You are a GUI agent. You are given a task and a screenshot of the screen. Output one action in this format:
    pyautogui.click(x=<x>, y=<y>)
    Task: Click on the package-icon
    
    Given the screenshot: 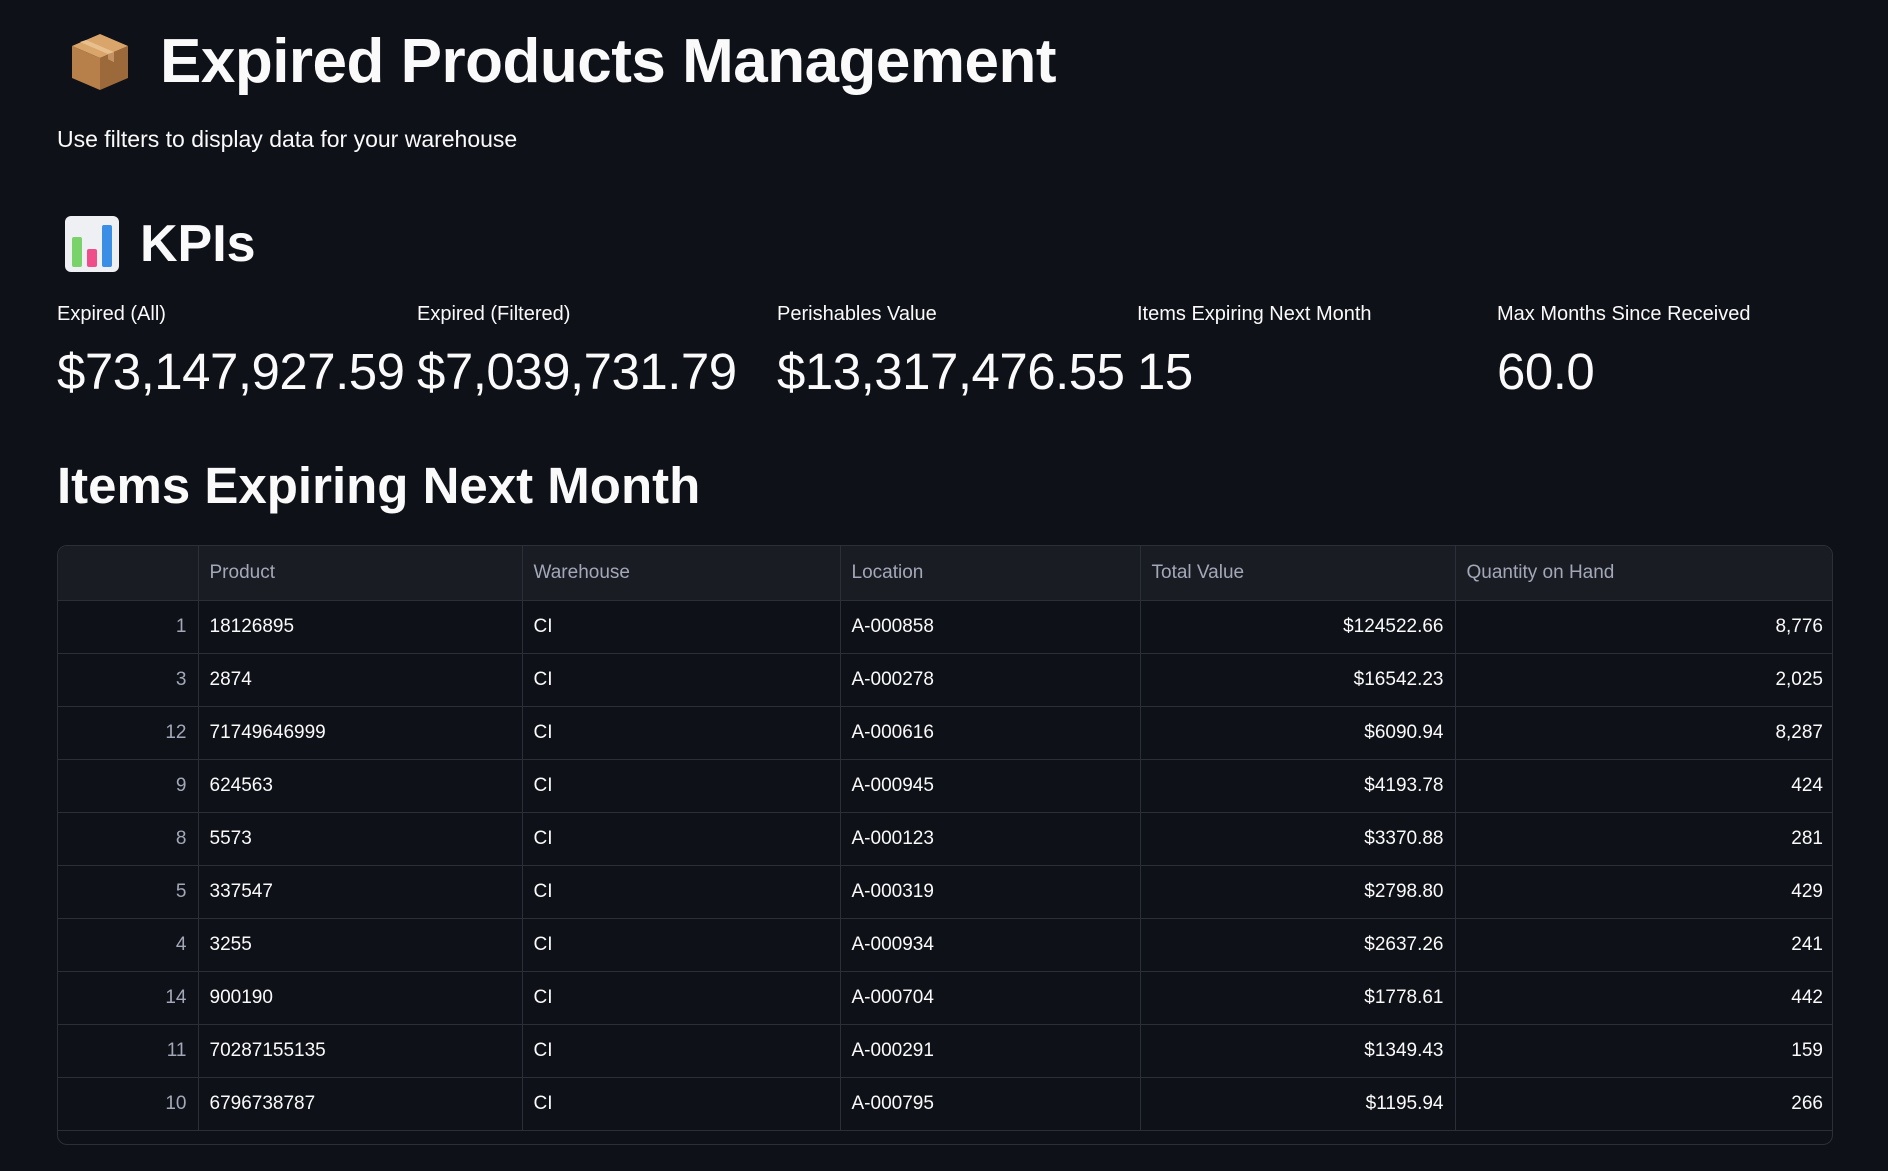 What is the action you would take?
    pyautogui.click(x=100, y=62)
    